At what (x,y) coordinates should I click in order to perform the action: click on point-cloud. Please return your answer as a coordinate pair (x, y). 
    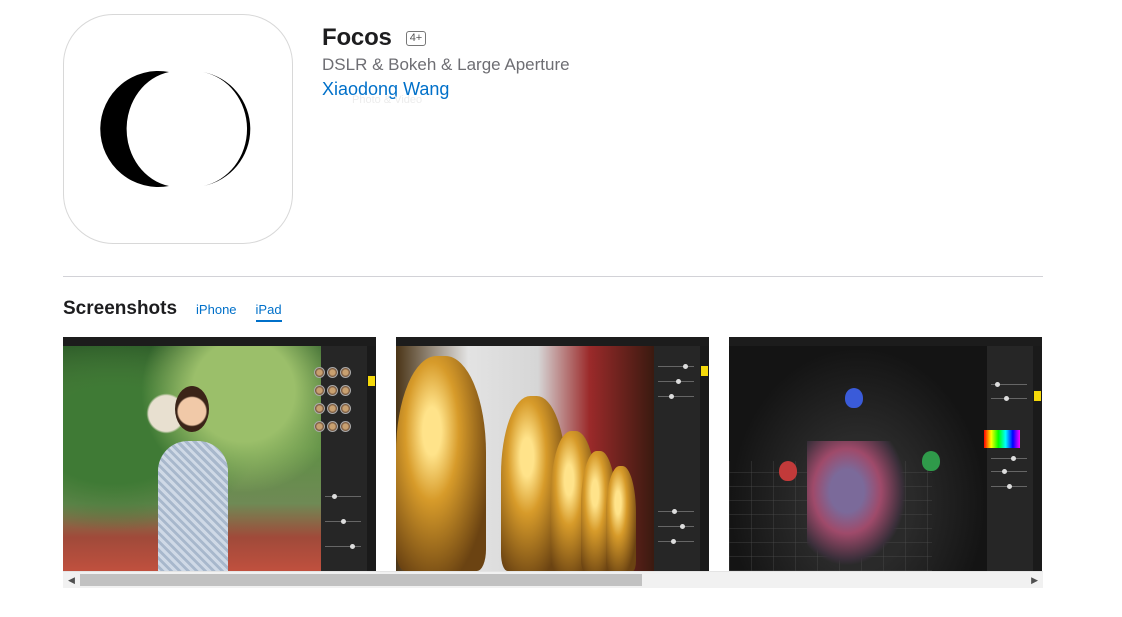
    Looking at the image, I should click on (857, 503).